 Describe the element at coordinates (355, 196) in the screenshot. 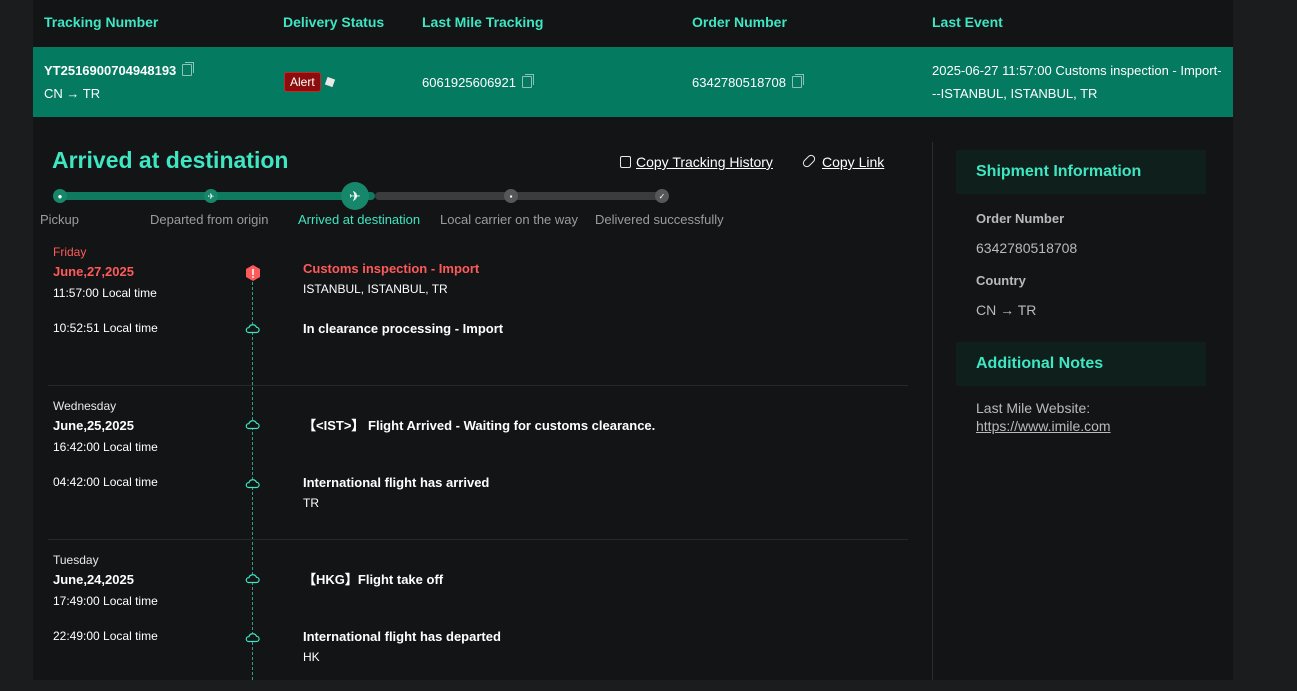

I see `arrival-icon: ✈` at that location.